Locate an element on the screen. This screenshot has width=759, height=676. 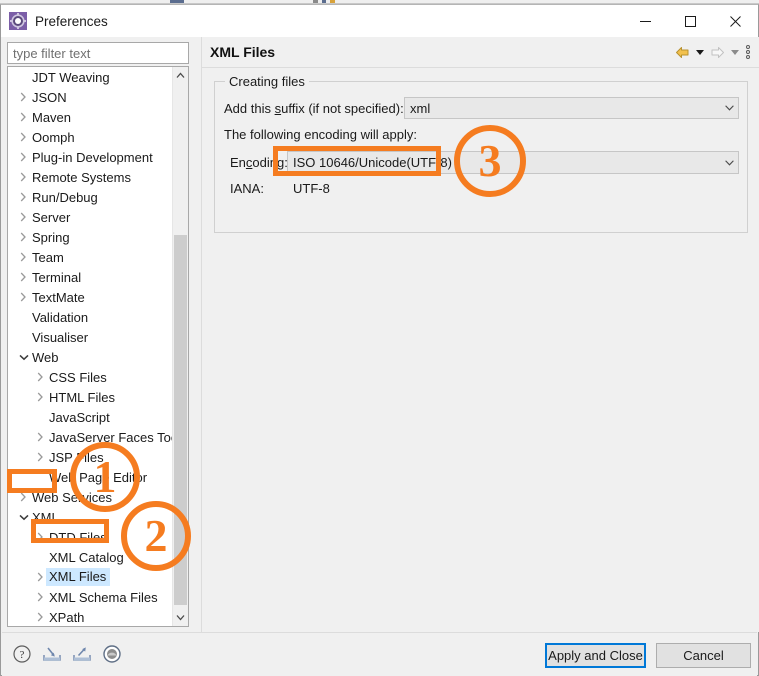
apply-and-close-button: Apply and Close is located at coordinates (595, 655).